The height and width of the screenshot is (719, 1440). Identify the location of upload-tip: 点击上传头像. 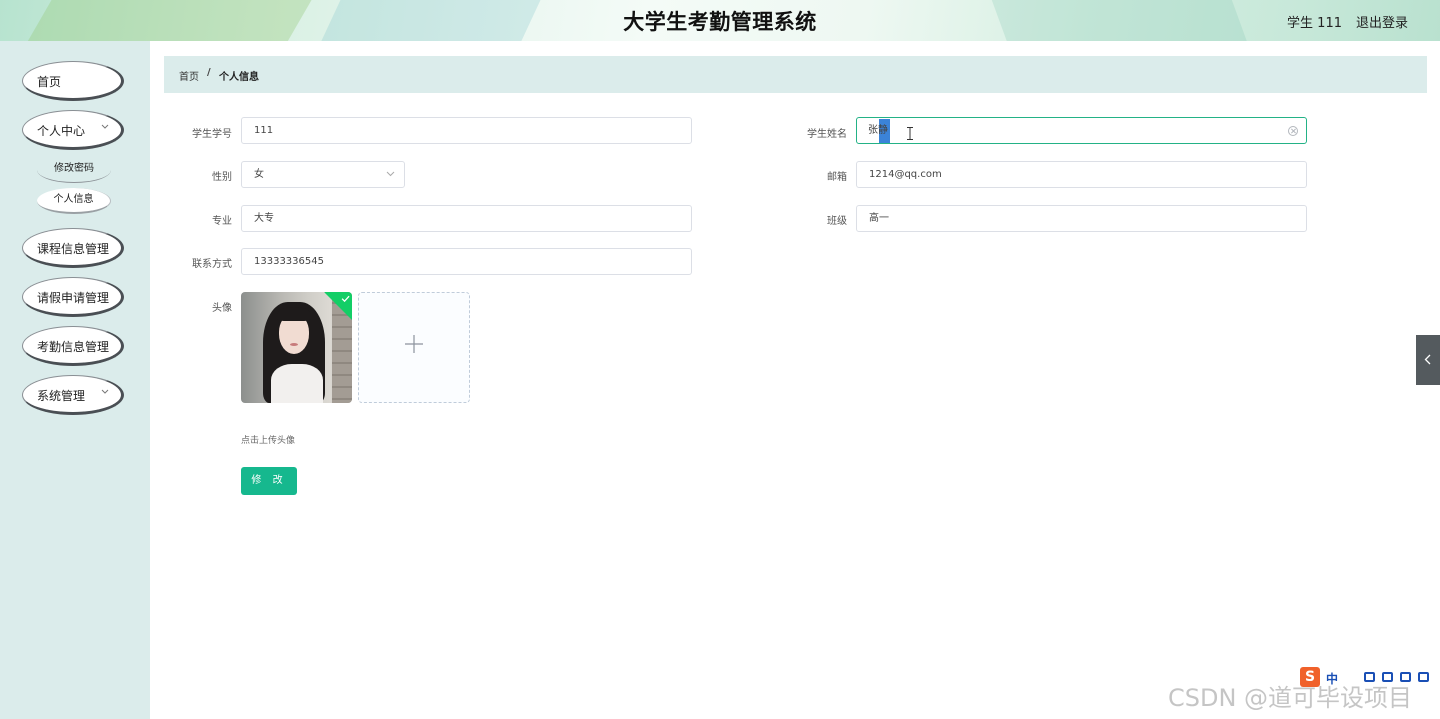
(268, 441).